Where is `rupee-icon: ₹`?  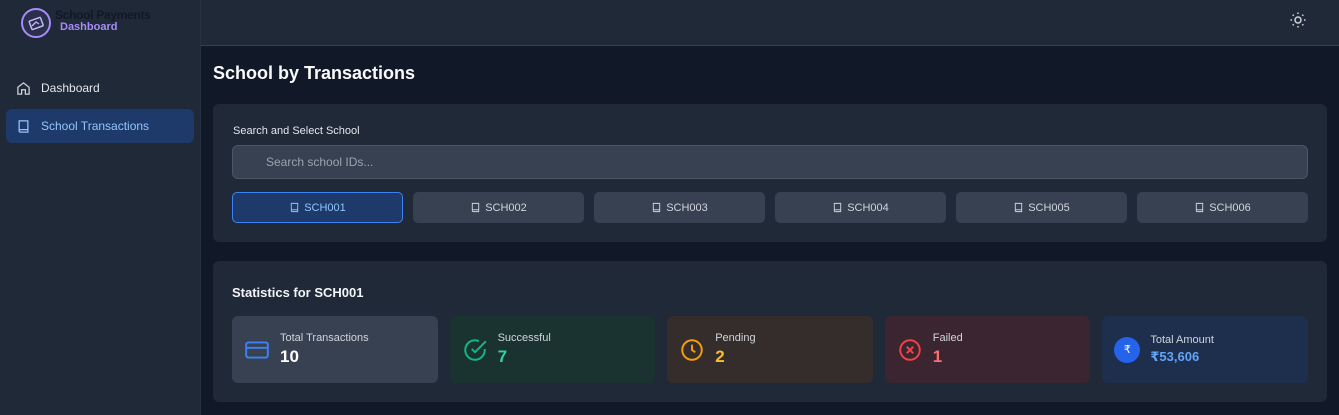
rupee-icon: ₹ is located at coordinates (1127, 349).